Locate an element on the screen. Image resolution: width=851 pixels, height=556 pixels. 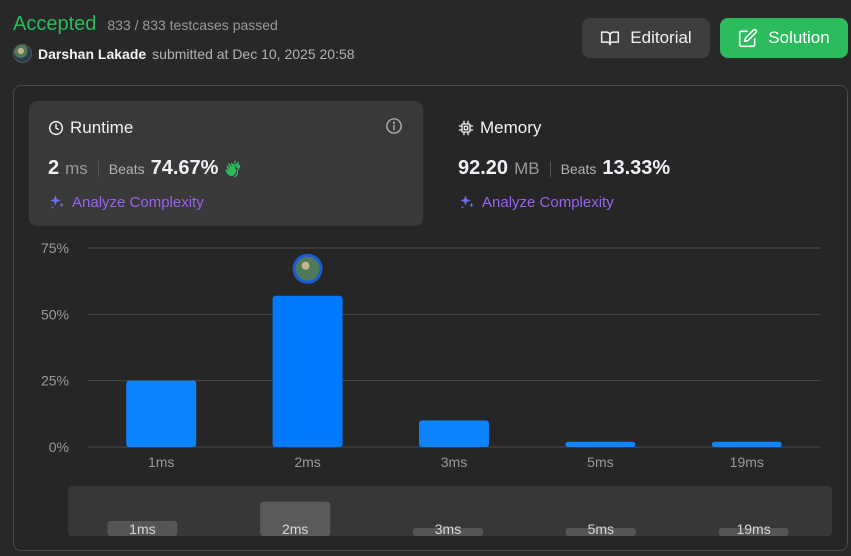
navigator-label: 2ms is located at coordinates (295, 528).